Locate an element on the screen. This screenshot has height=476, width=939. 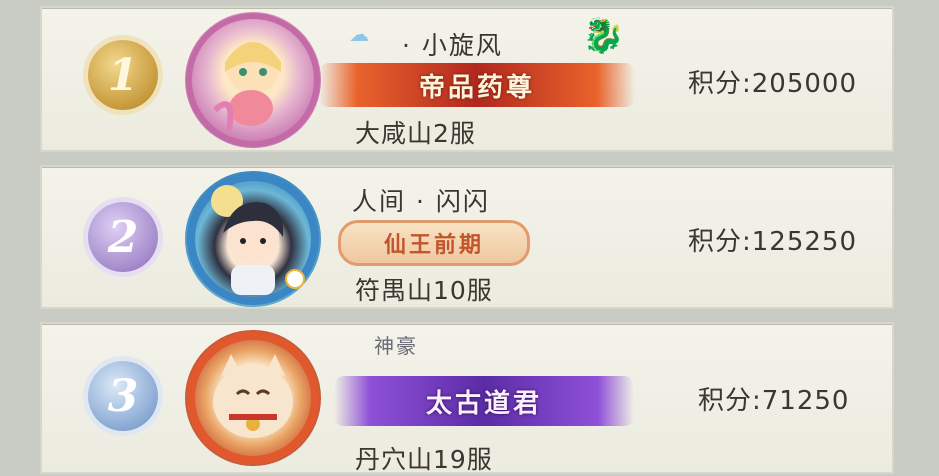
score-value: 积分:205000 is located at coordinates (772, 81).